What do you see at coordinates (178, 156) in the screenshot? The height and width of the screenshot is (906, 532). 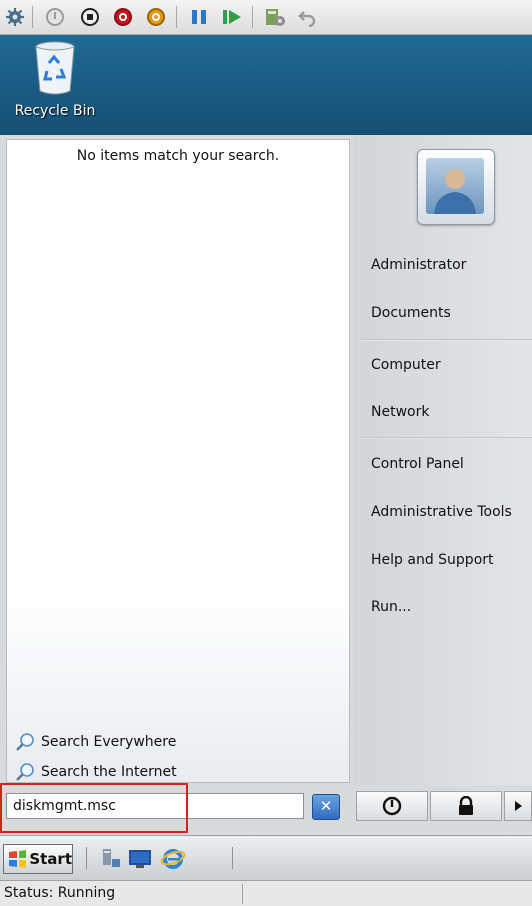 I see `no-results-message: No items match your search.` at bounding box center [178, 156].